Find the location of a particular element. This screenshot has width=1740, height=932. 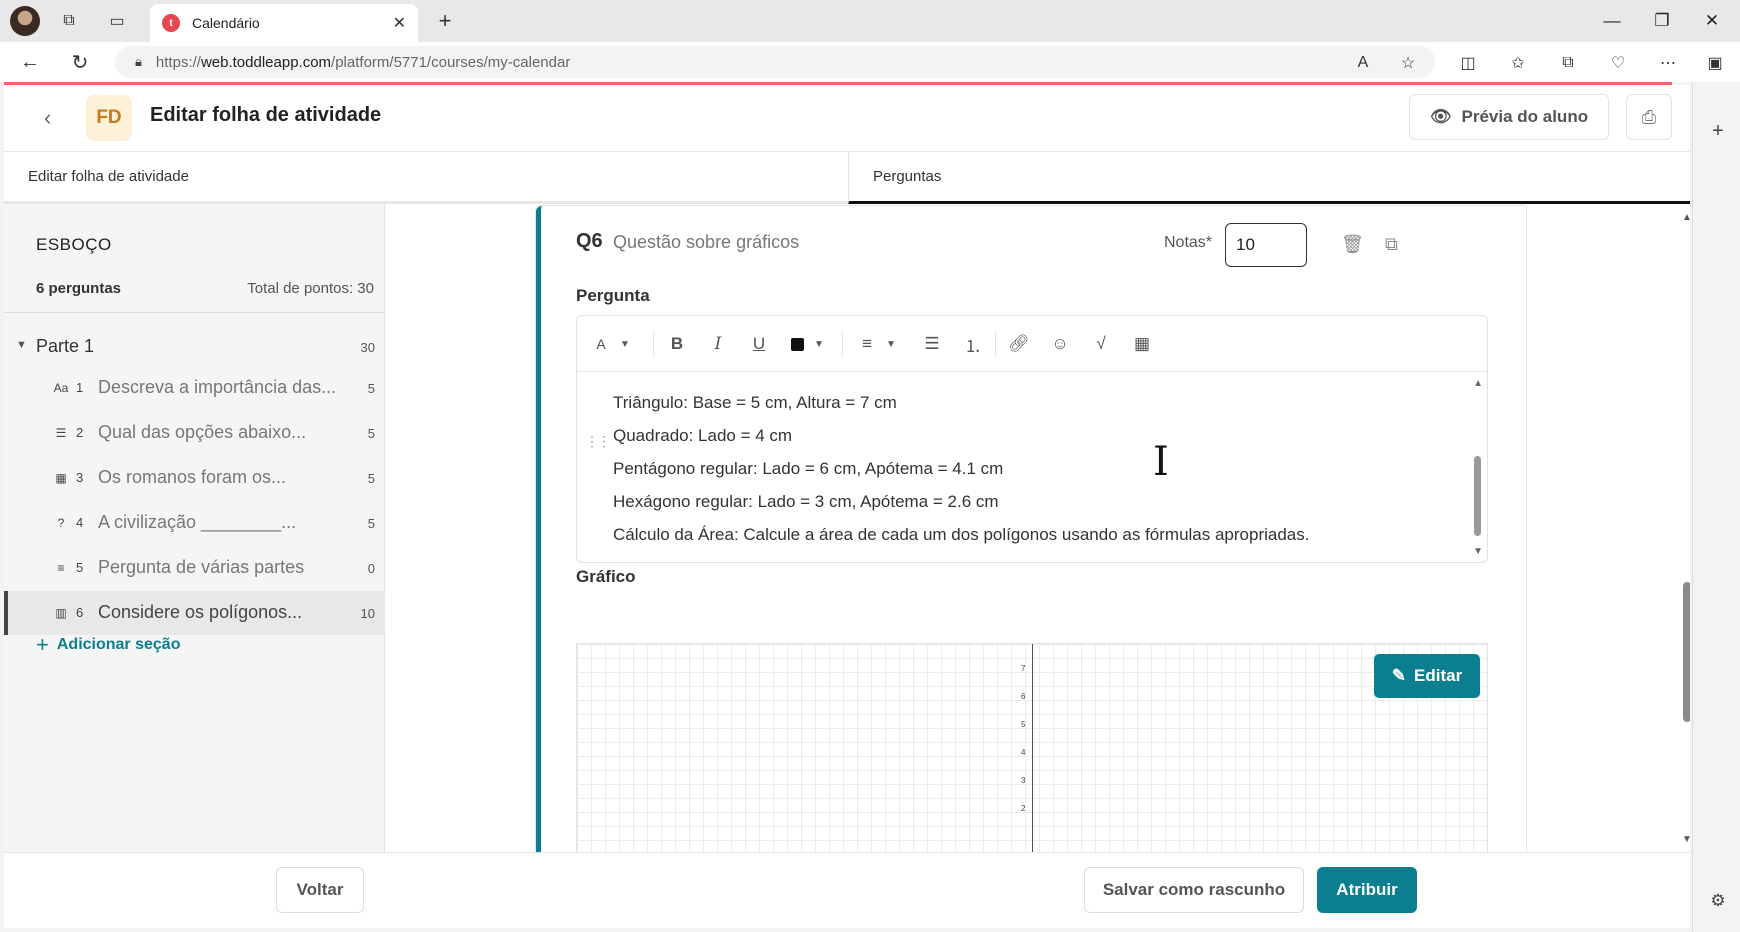

save-draft-button: Salvar como rascunho is located at coordinates (1194, 890).